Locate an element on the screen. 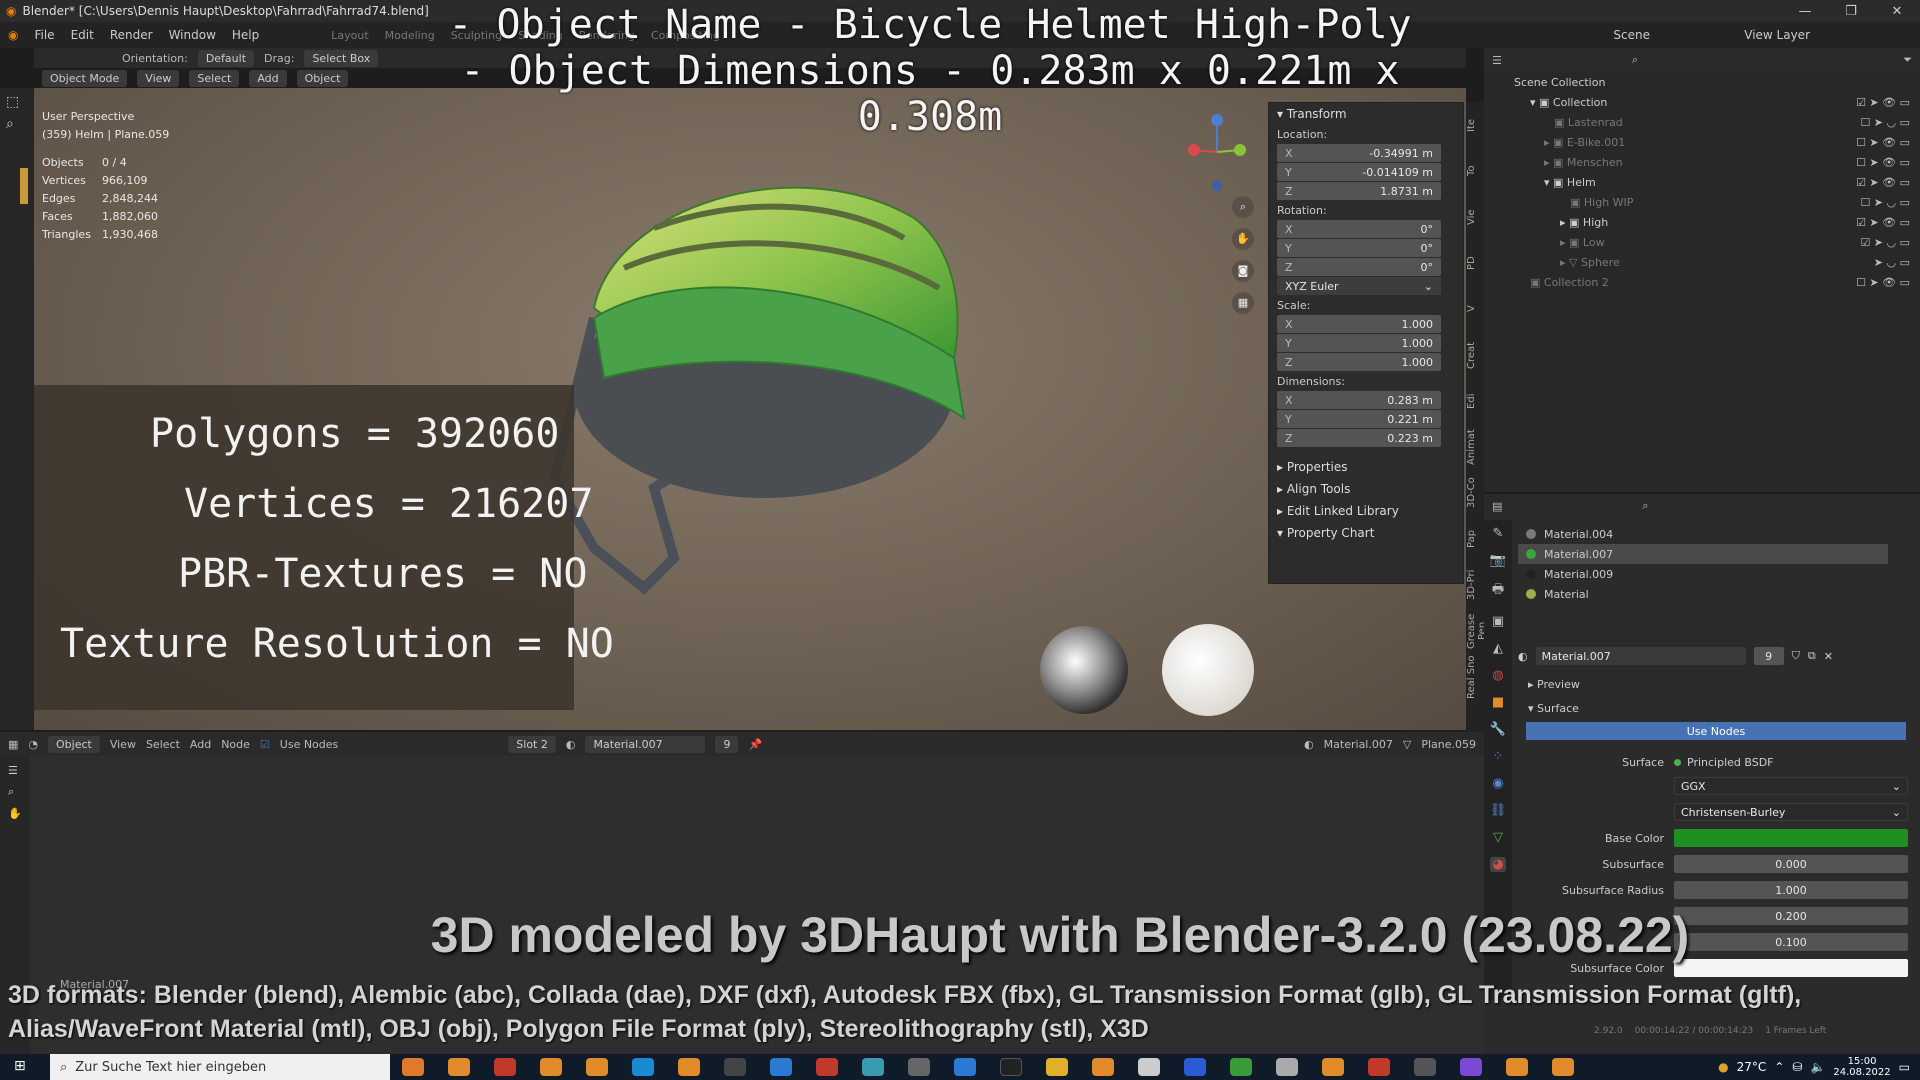 Image resolution: width=1920 pixels, height=1080 pixels. close-button: ✕ is located at coordinates (1897, 11).